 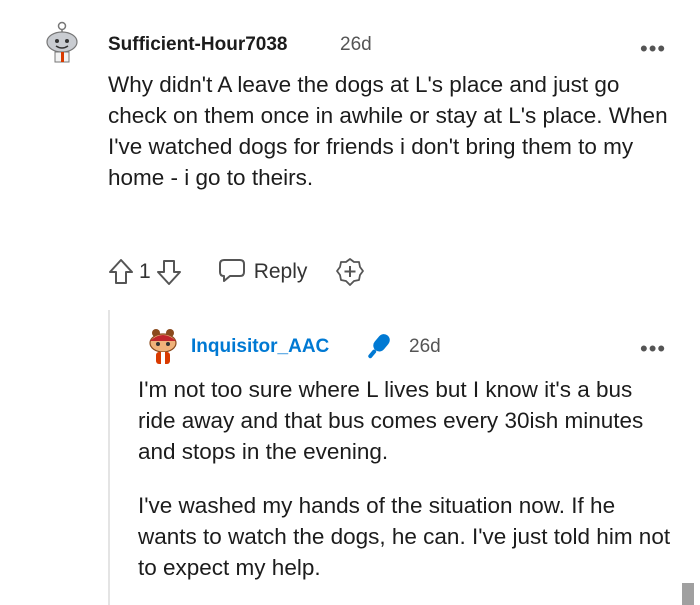 I want to click on scrollbar, so click(x=688, y=594).